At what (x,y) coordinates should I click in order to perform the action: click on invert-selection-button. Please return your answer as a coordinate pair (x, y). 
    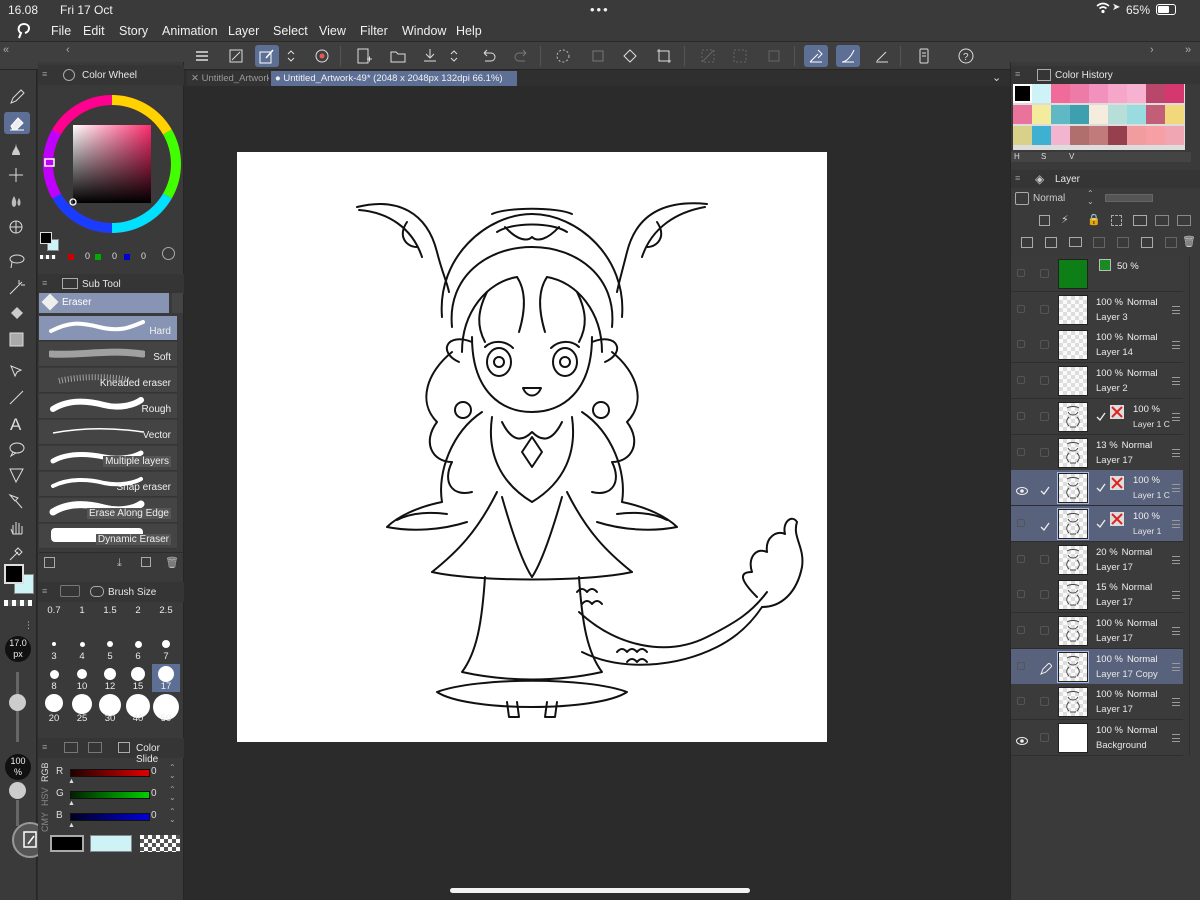
    Looking at the image, I should click on (740, 56).